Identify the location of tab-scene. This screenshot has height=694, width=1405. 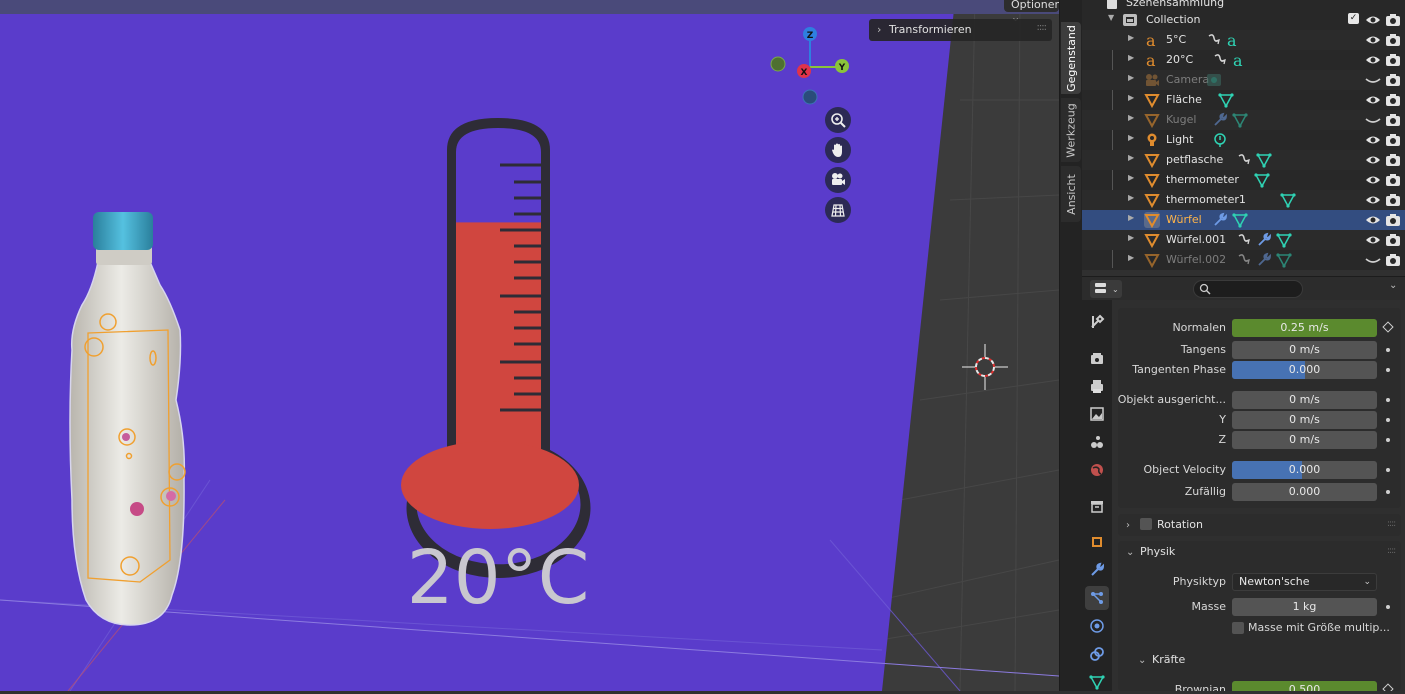
(1097, 442).